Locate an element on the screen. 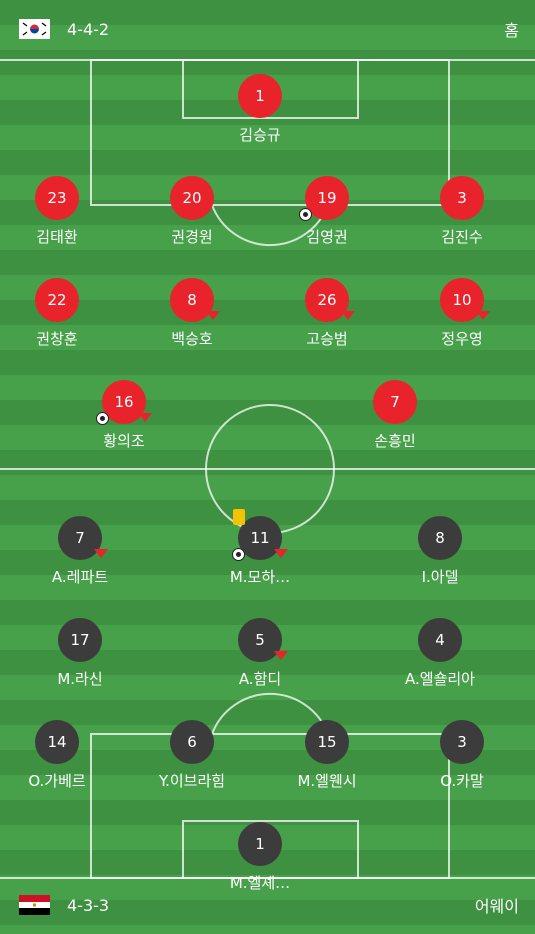 The height and width of the screenshot is (934, 535). away-player: 15 M.엘웬시 is located at coordinates (327, 760).